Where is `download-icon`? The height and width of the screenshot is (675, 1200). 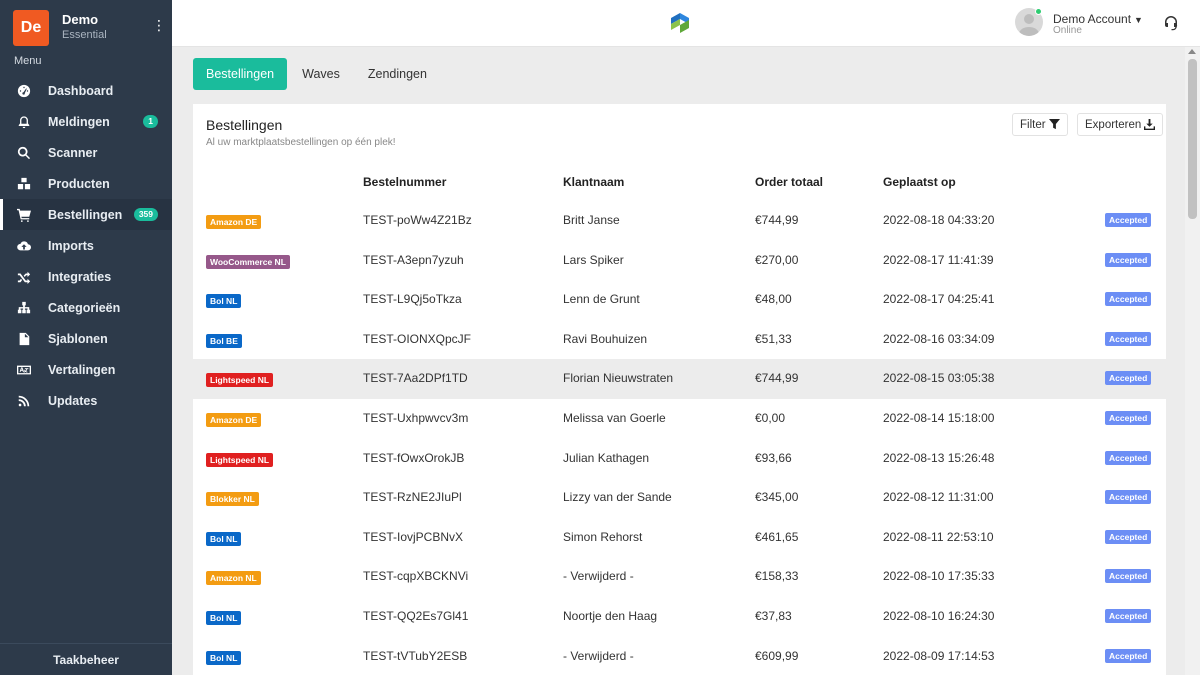 download-icon is located at coordinates (1150, 124).